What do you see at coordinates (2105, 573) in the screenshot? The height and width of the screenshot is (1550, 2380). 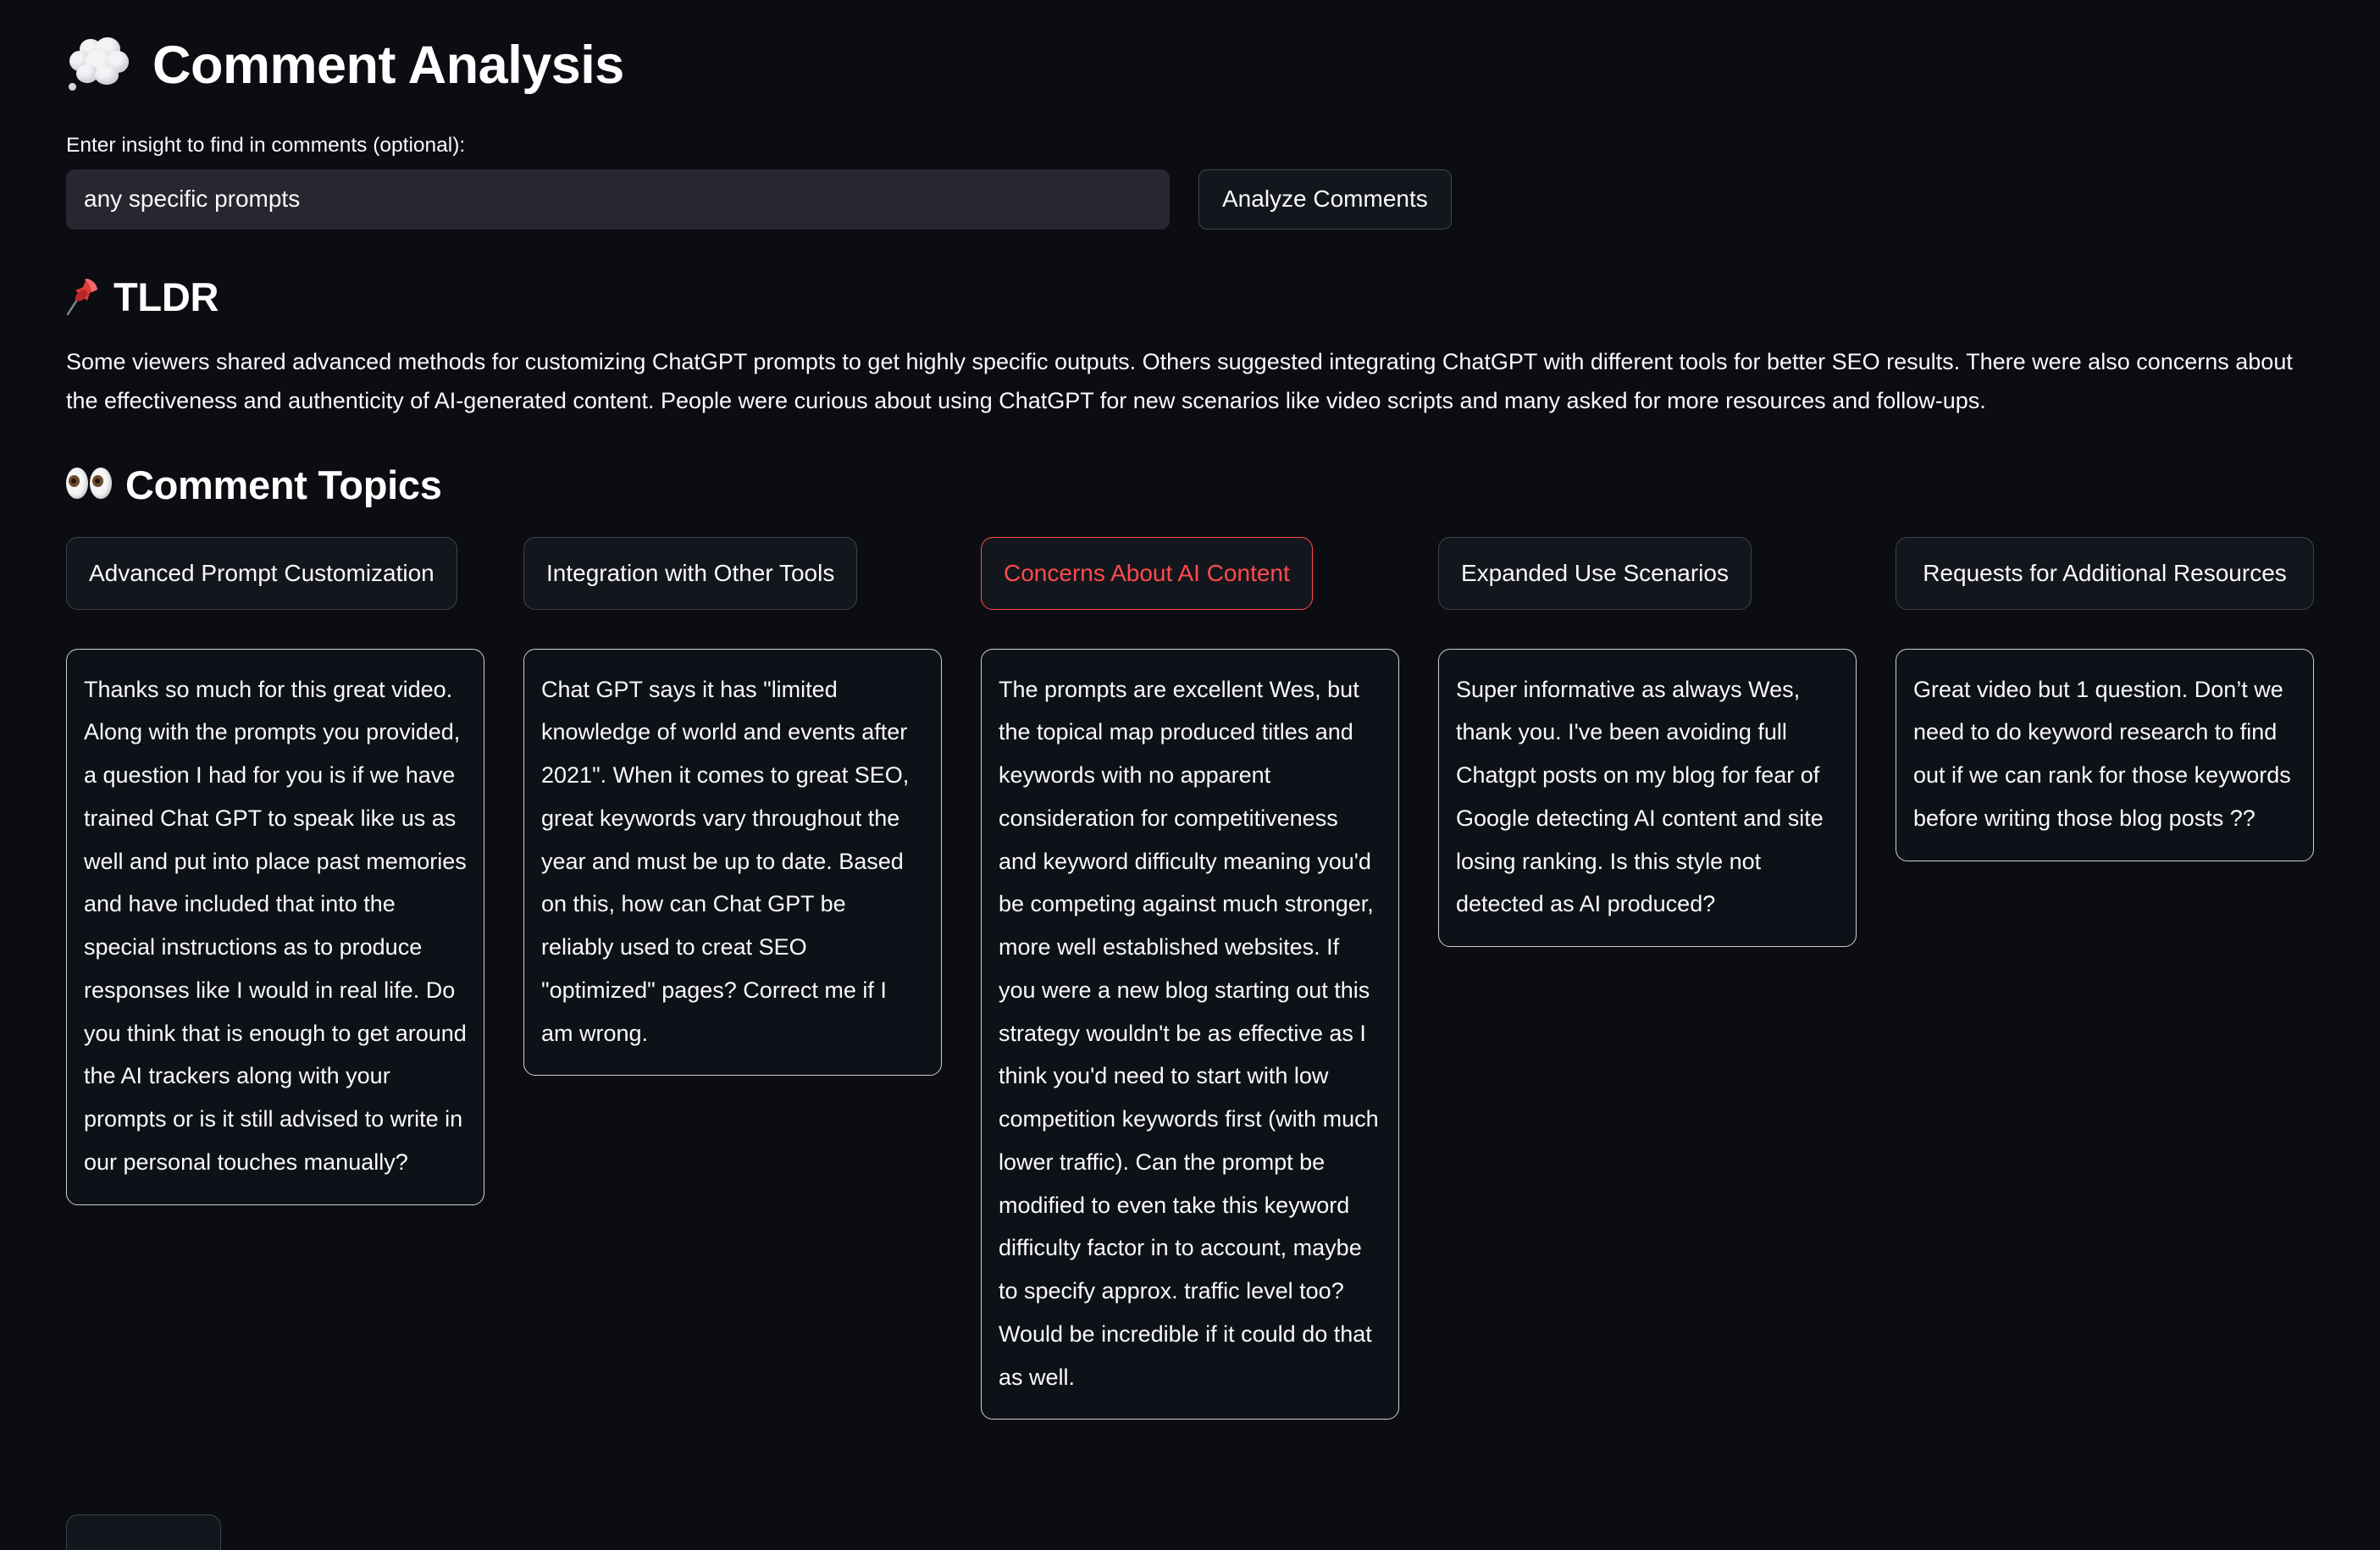 I see `topic-pill-4: Requests for Additional Resources` at bounding box center [2105, 573].